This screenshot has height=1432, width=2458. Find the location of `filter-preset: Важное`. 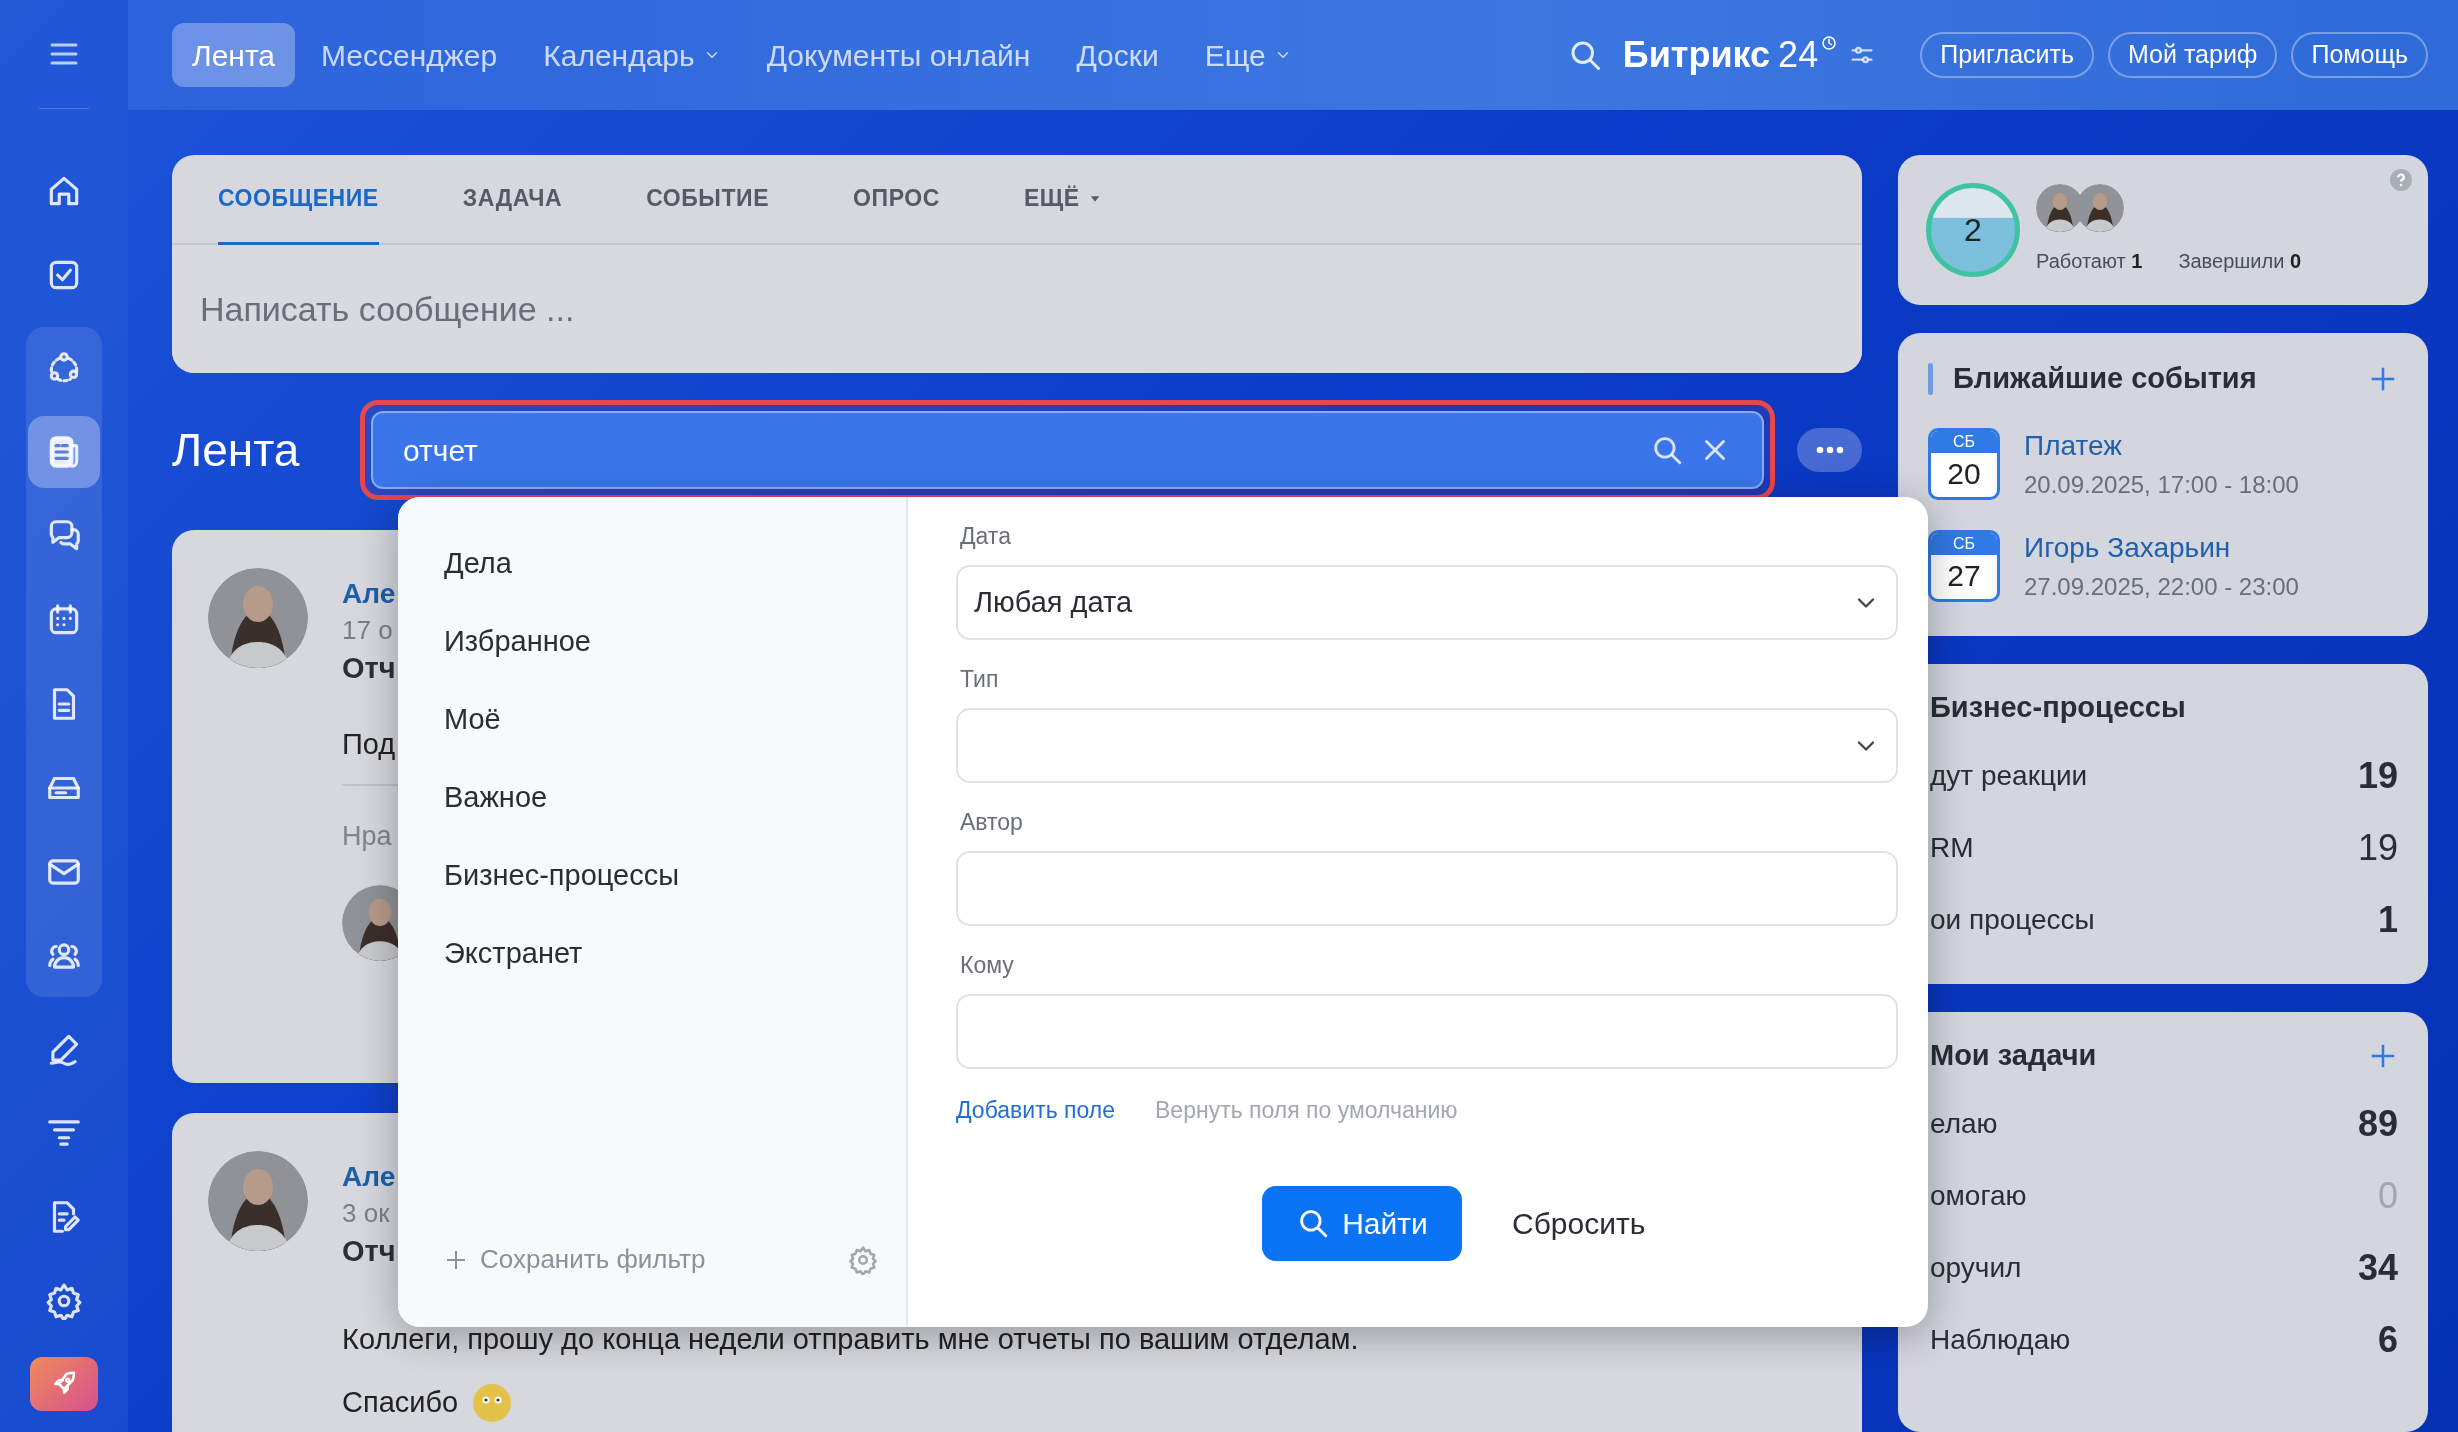

filter-preset: Важное is located at coordinates (661, 798).